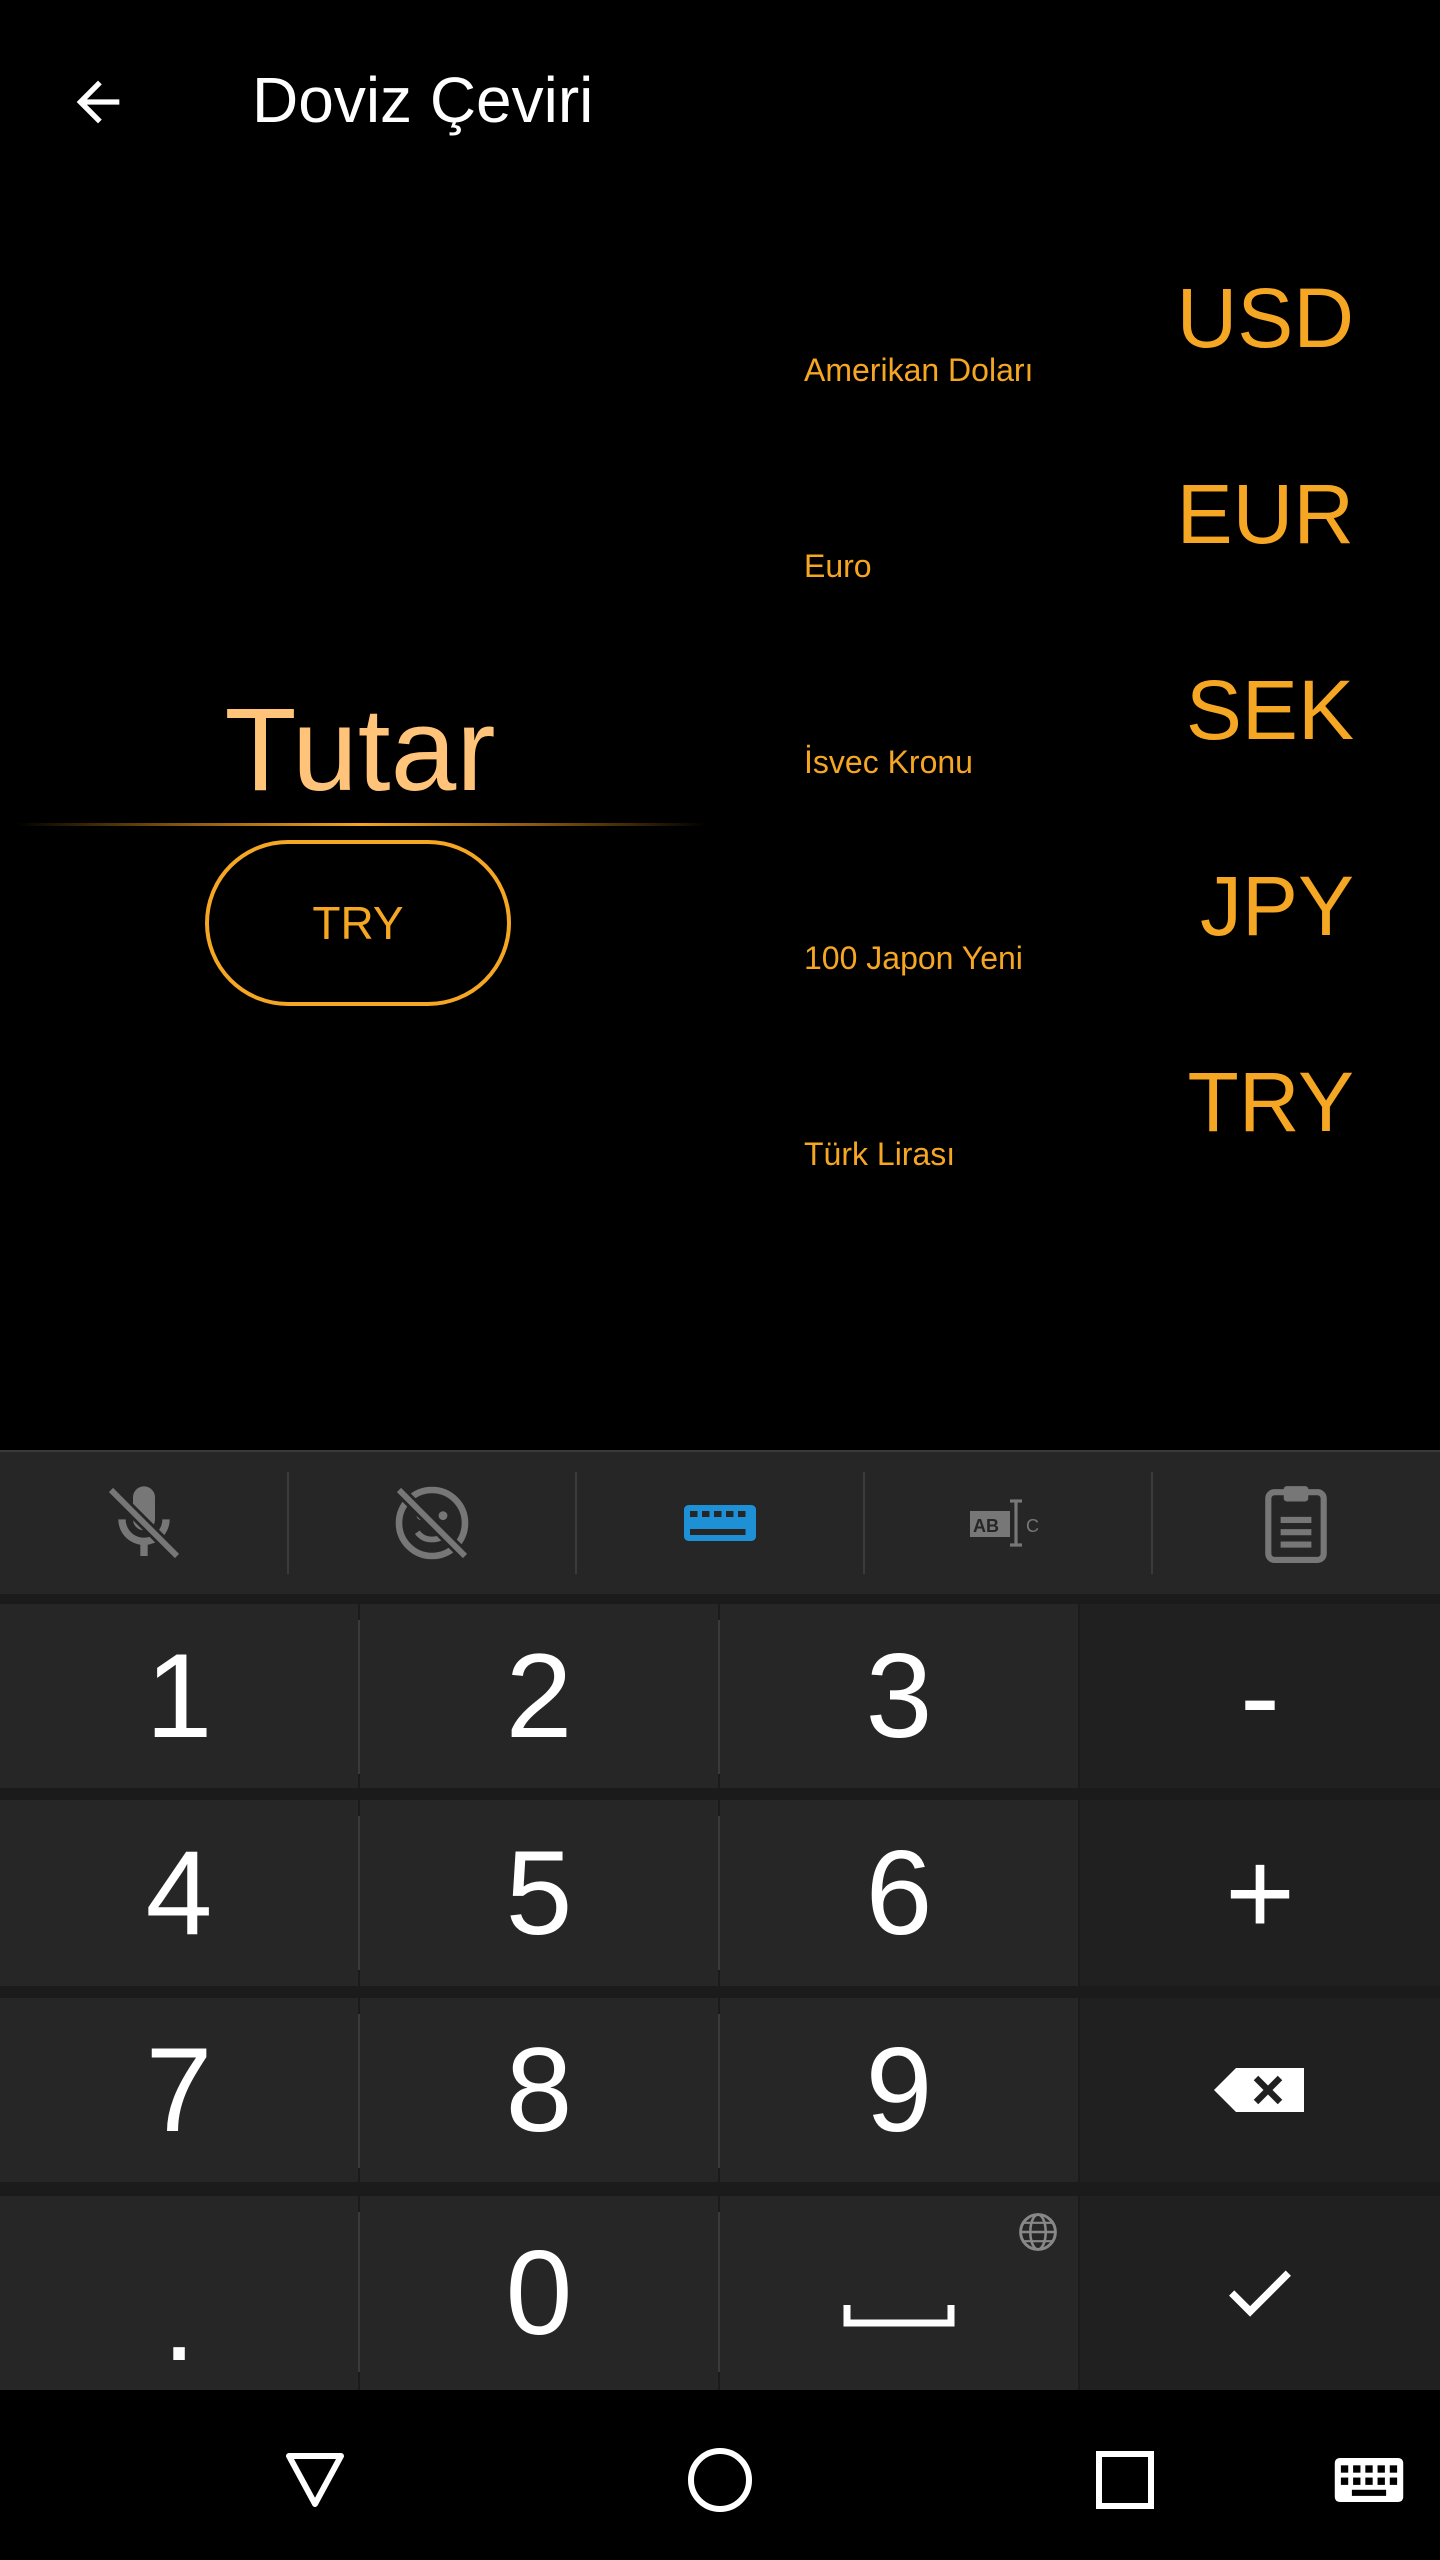 This screenshot has height=2560, width=1440. Describe the element at coordinates (913, 958) in the screenshot. I see `currency-name: 100 Japon Yeni` at that location.